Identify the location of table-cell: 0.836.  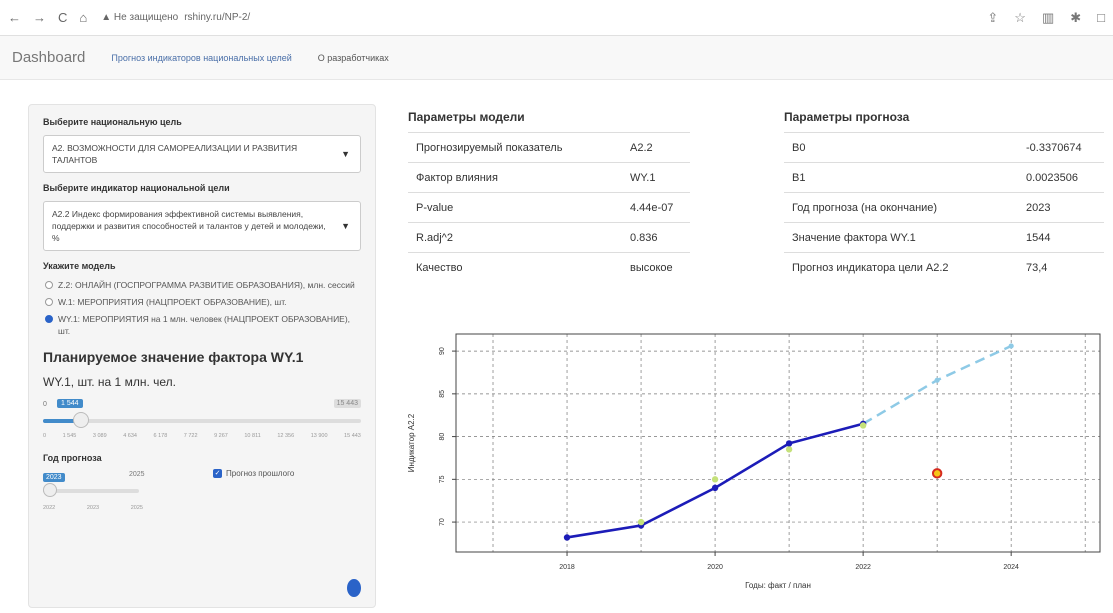
(656, 237).